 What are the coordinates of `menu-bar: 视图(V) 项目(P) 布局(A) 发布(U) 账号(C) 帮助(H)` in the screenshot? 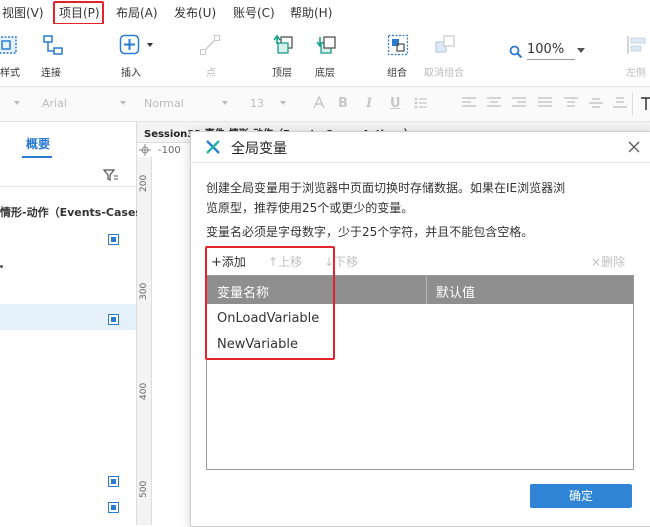 It's located at (325, 12).